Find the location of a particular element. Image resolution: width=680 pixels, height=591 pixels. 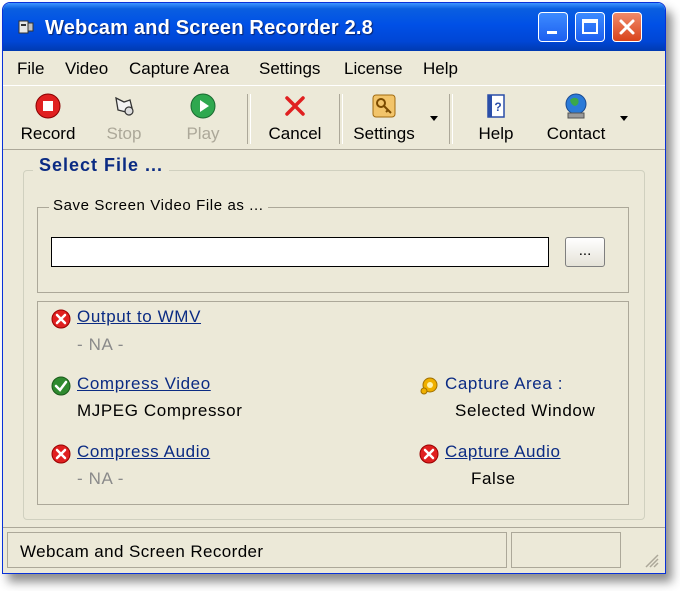

maximize-icon is located at coordinates (590, 26).